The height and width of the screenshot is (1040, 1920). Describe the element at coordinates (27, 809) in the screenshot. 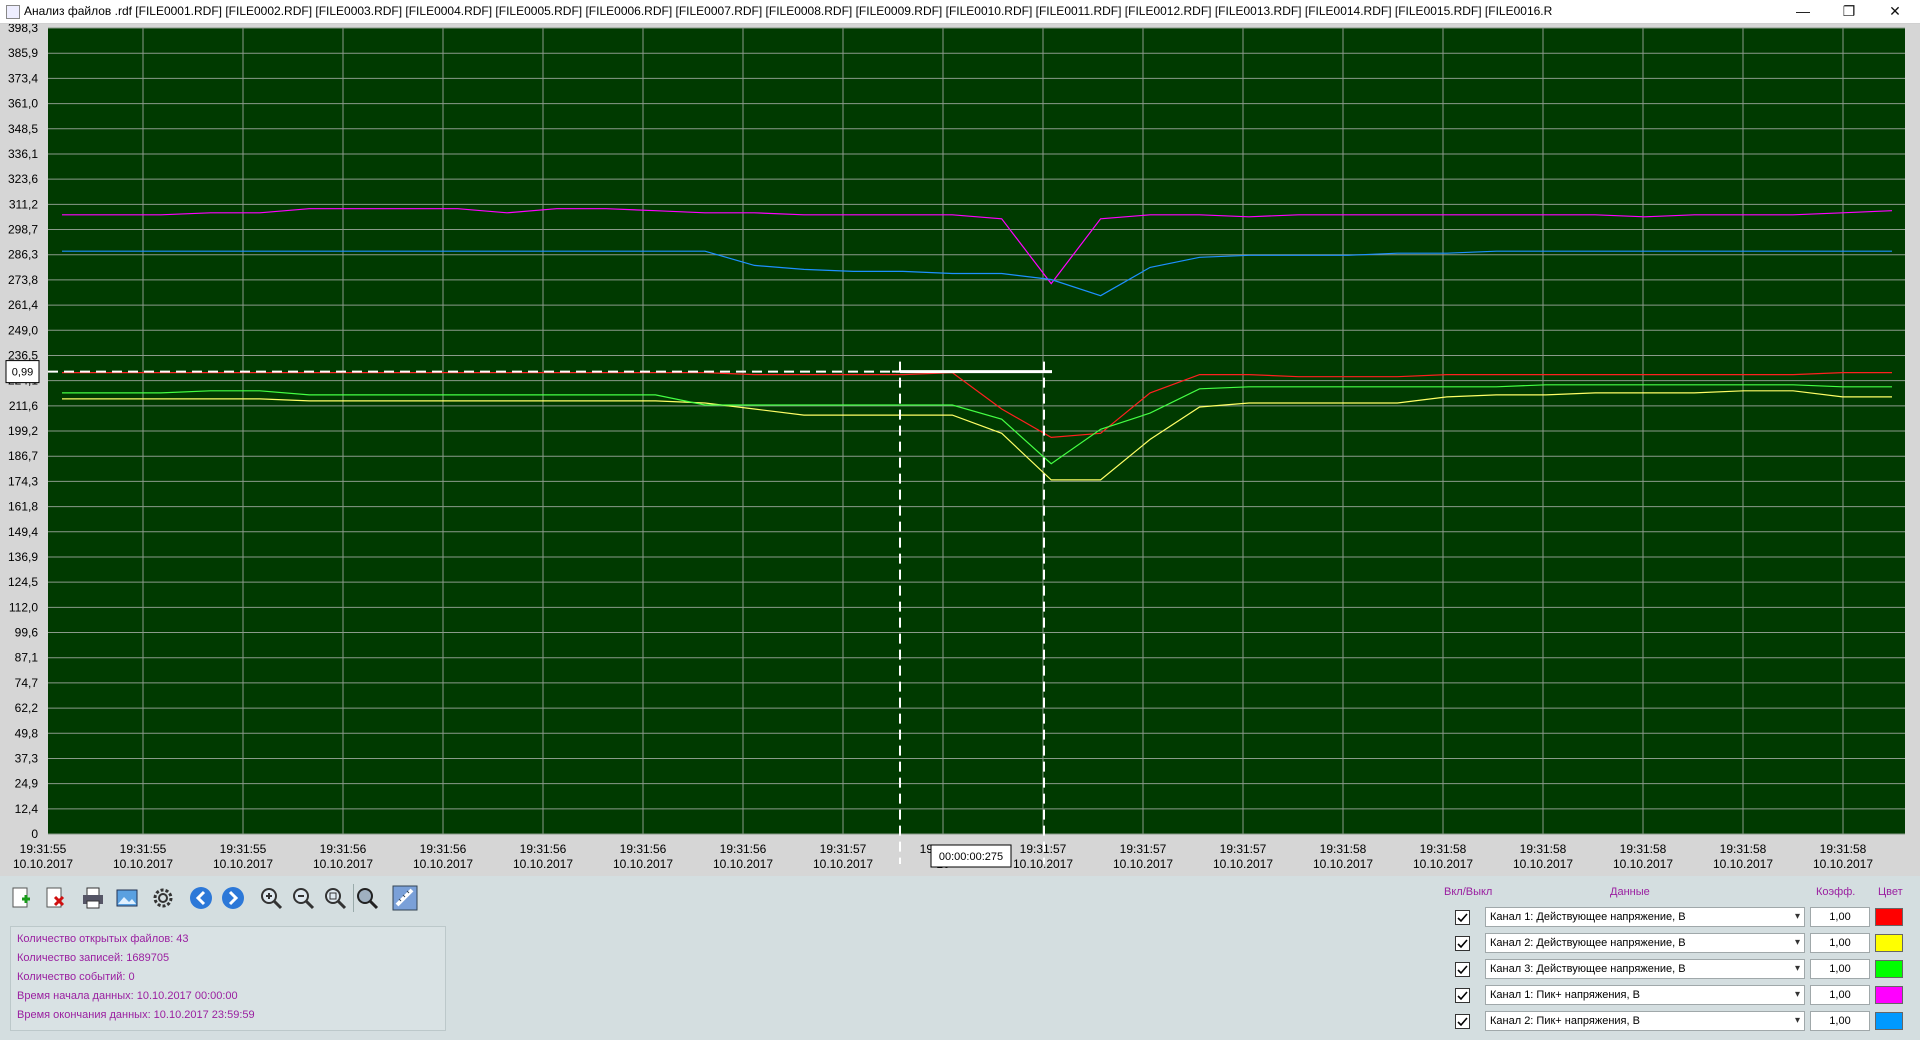

I see `y-tick-label: 12,4` at that location.